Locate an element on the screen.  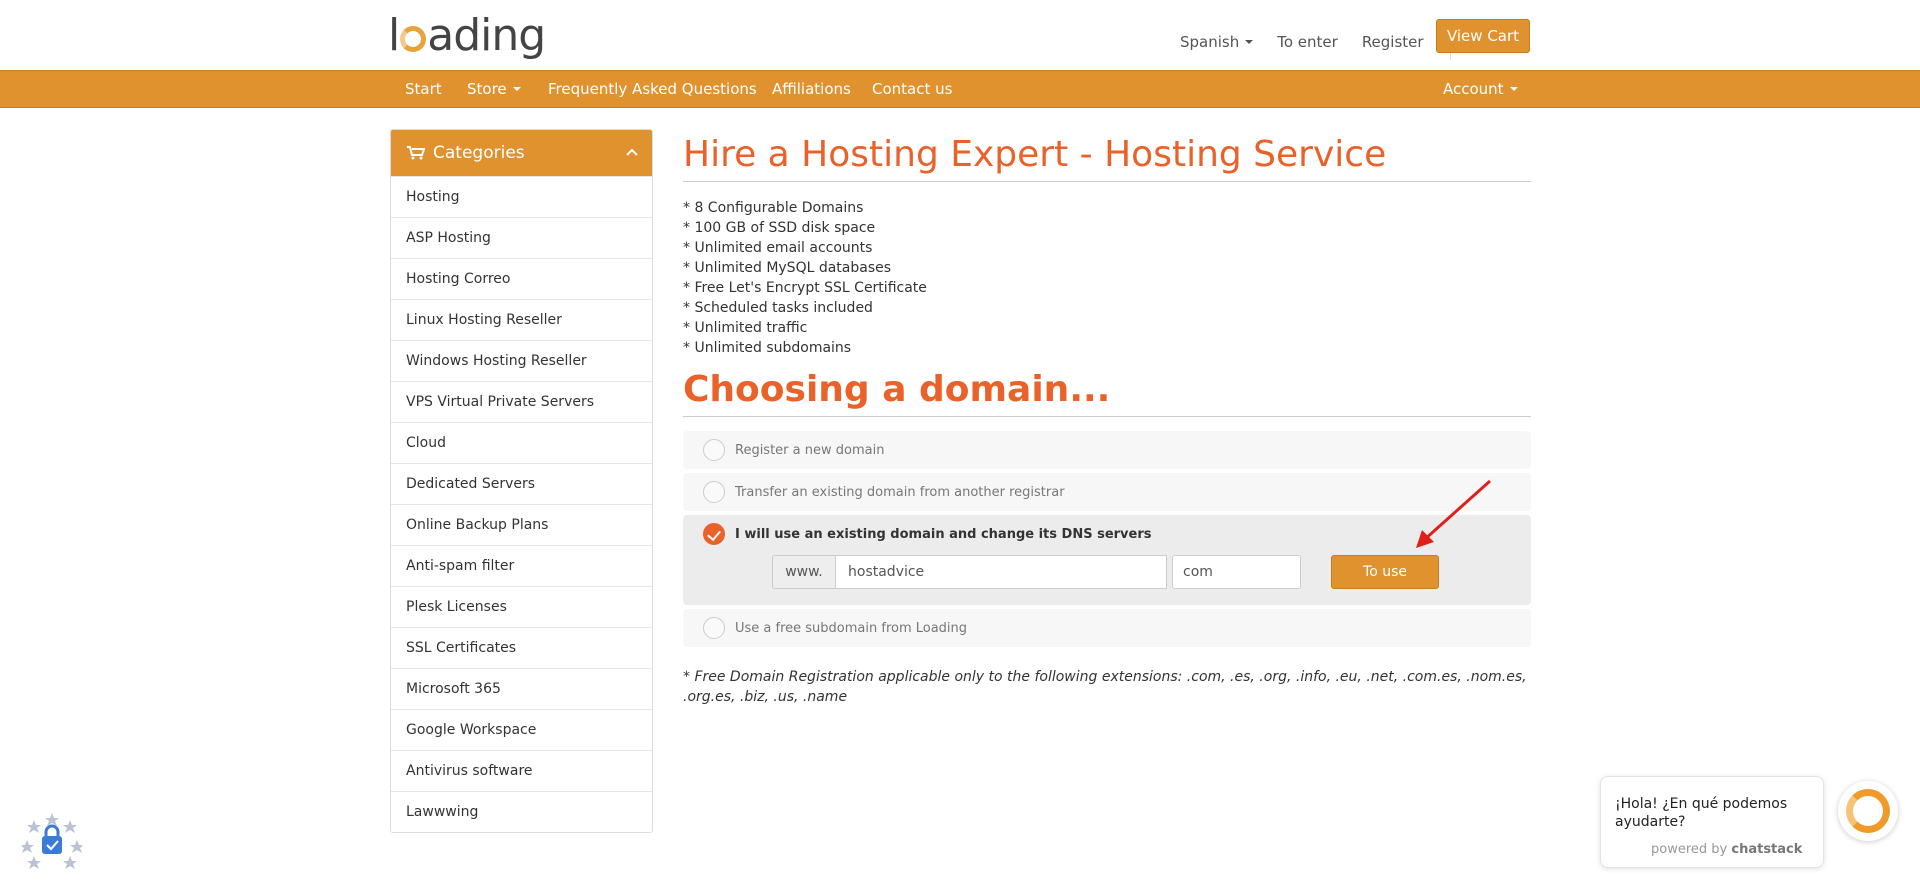
chat-launcher-button is located at coordinates (1868, 811).